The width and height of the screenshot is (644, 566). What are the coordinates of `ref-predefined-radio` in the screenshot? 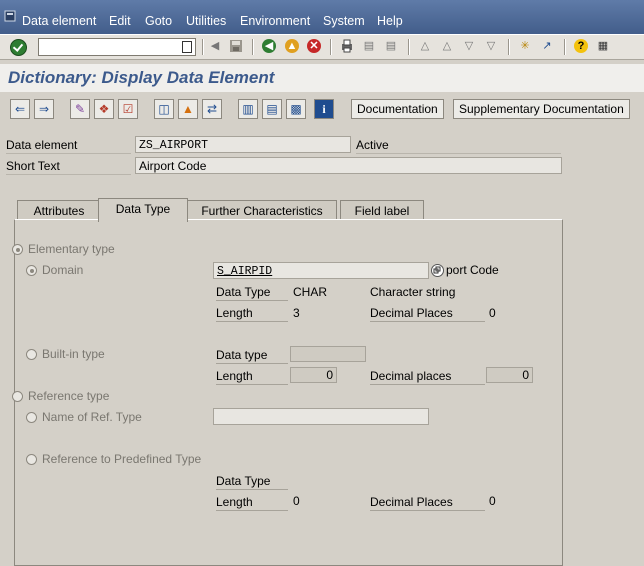 It's located at (31, 459).